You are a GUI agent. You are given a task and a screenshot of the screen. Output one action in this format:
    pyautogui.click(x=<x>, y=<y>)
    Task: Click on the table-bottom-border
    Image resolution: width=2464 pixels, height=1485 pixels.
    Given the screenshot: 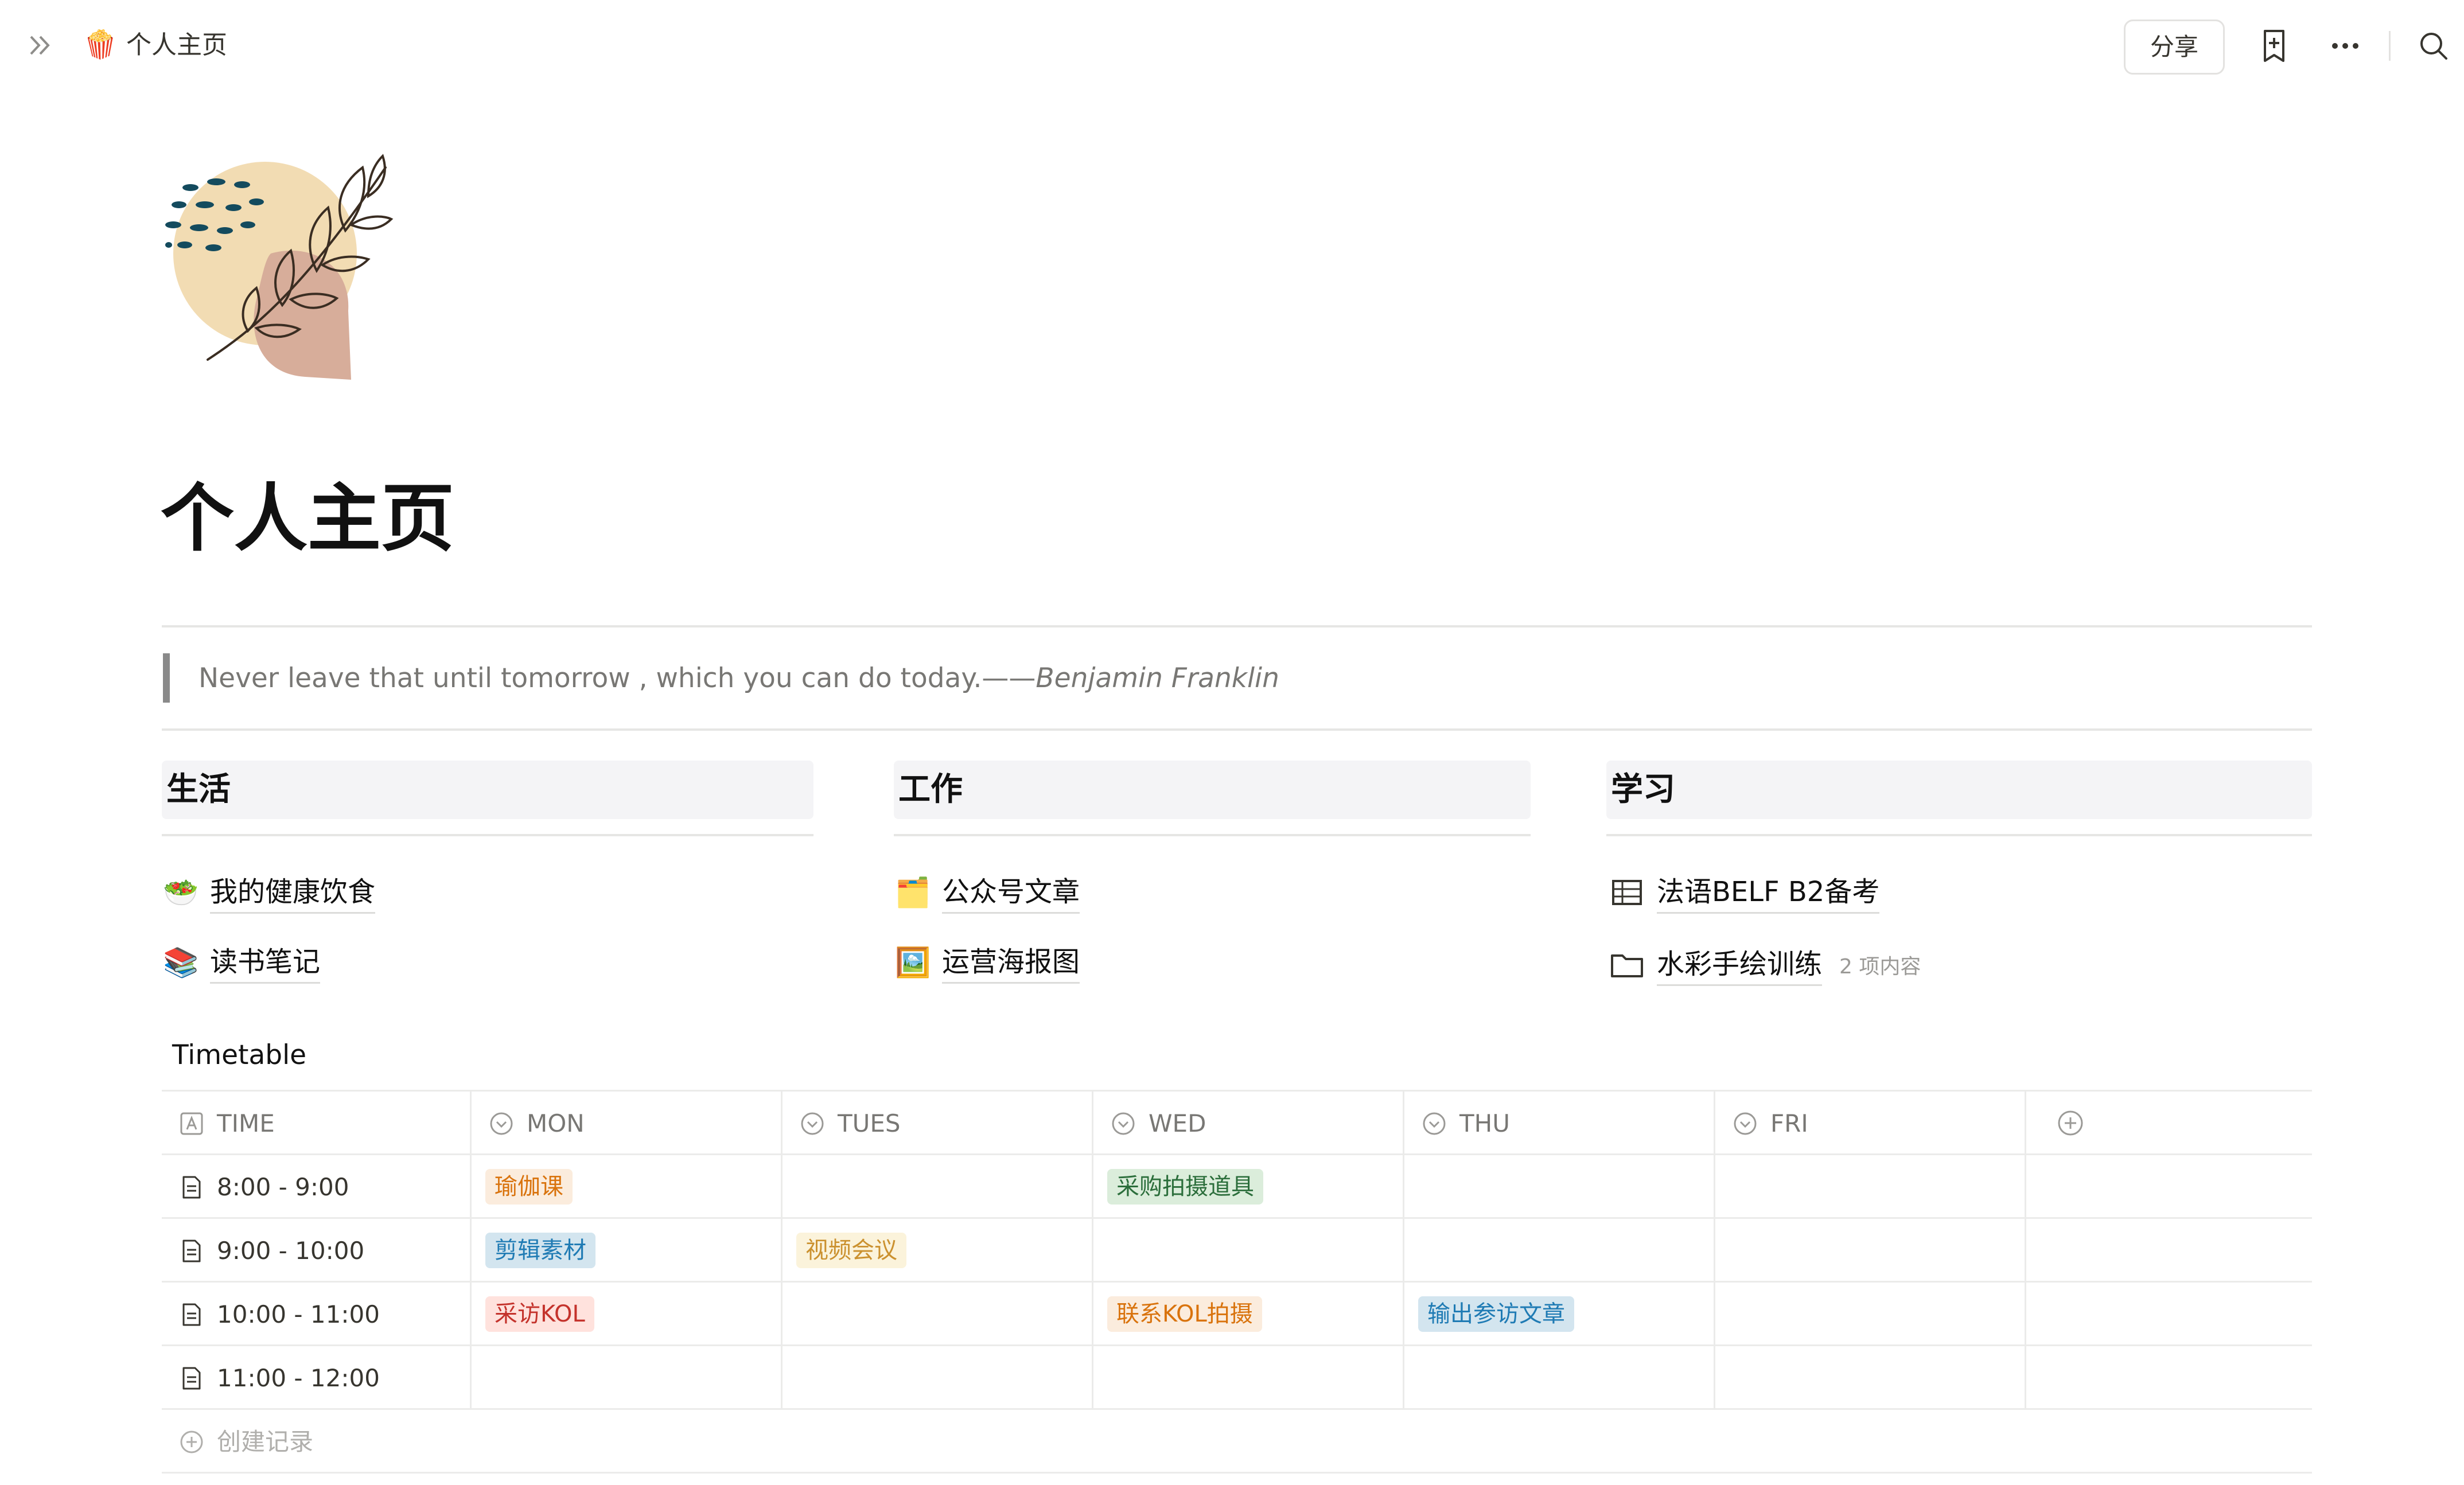 What is the action you would take?
    pyautogui.click(x=1237, y=1473)
    